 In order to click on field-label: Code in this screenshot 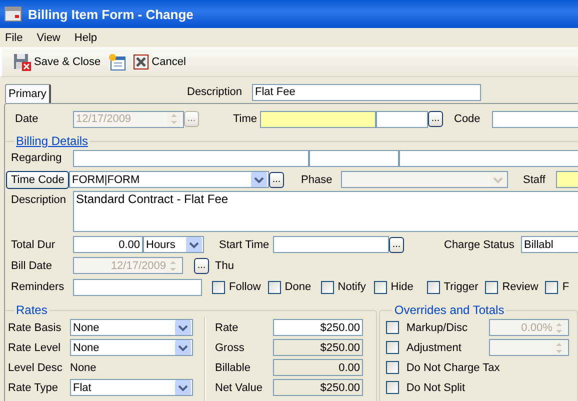, I will do `click(468, 119)`.